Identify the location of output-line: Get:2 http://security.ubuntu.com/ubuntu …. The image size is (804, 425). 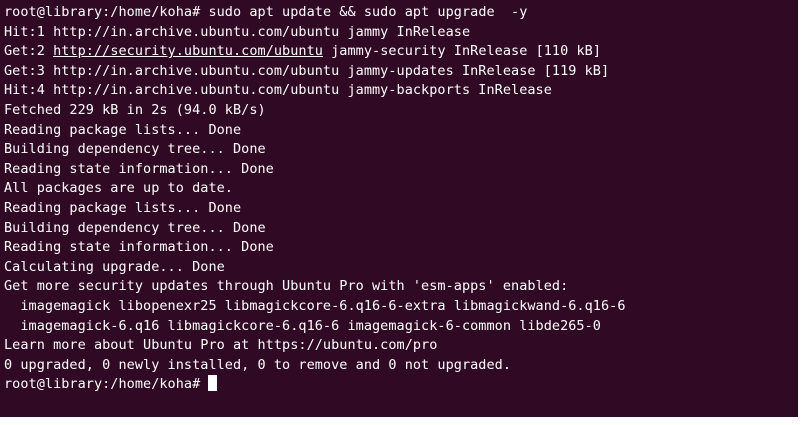
(401, 52).